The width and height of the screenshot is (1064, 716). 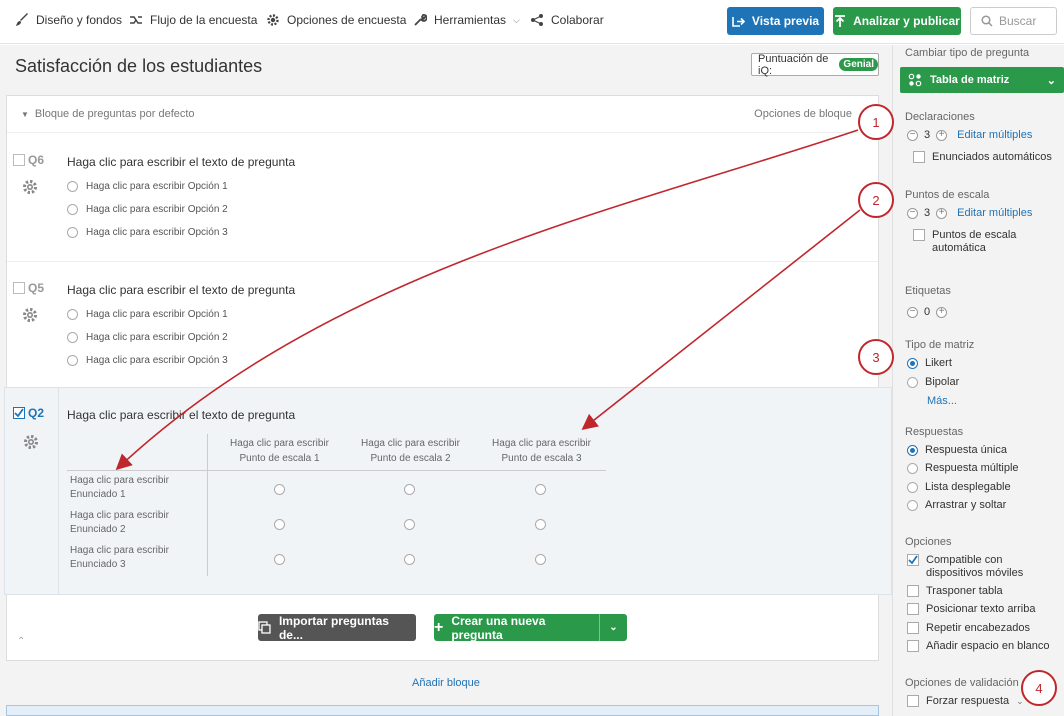 What do you see at coordinates (613, 627) in the screenshot?
I see `new-question-dropdown: ⌄` at bounding box center [613, 627].